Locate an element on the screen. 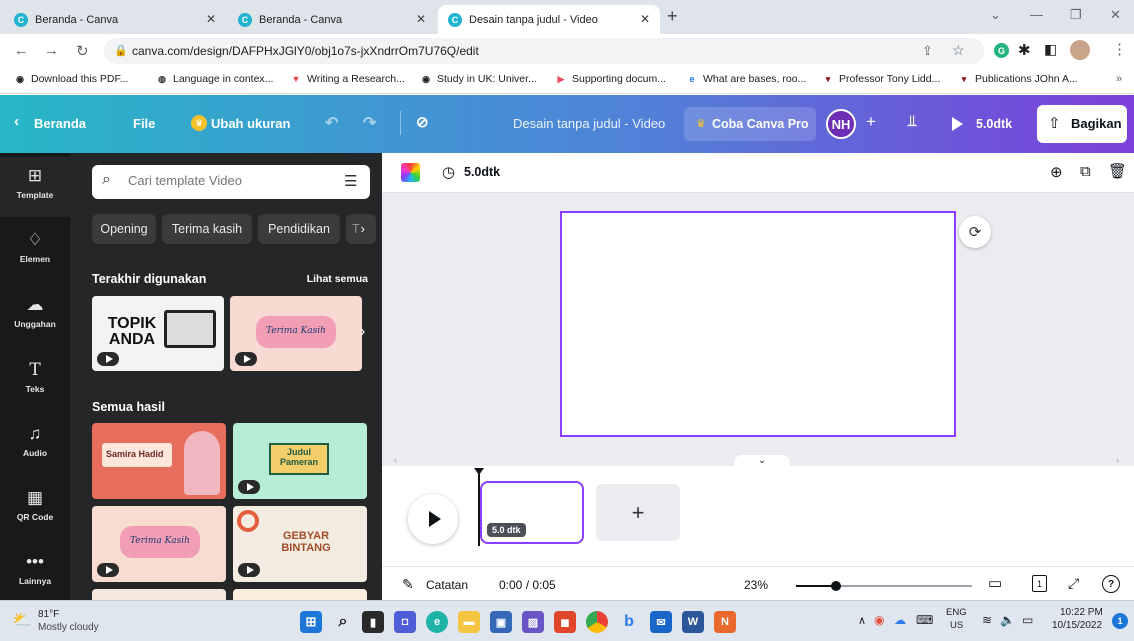  scroll-right-icon: › is located at coordinates (1117, 460).